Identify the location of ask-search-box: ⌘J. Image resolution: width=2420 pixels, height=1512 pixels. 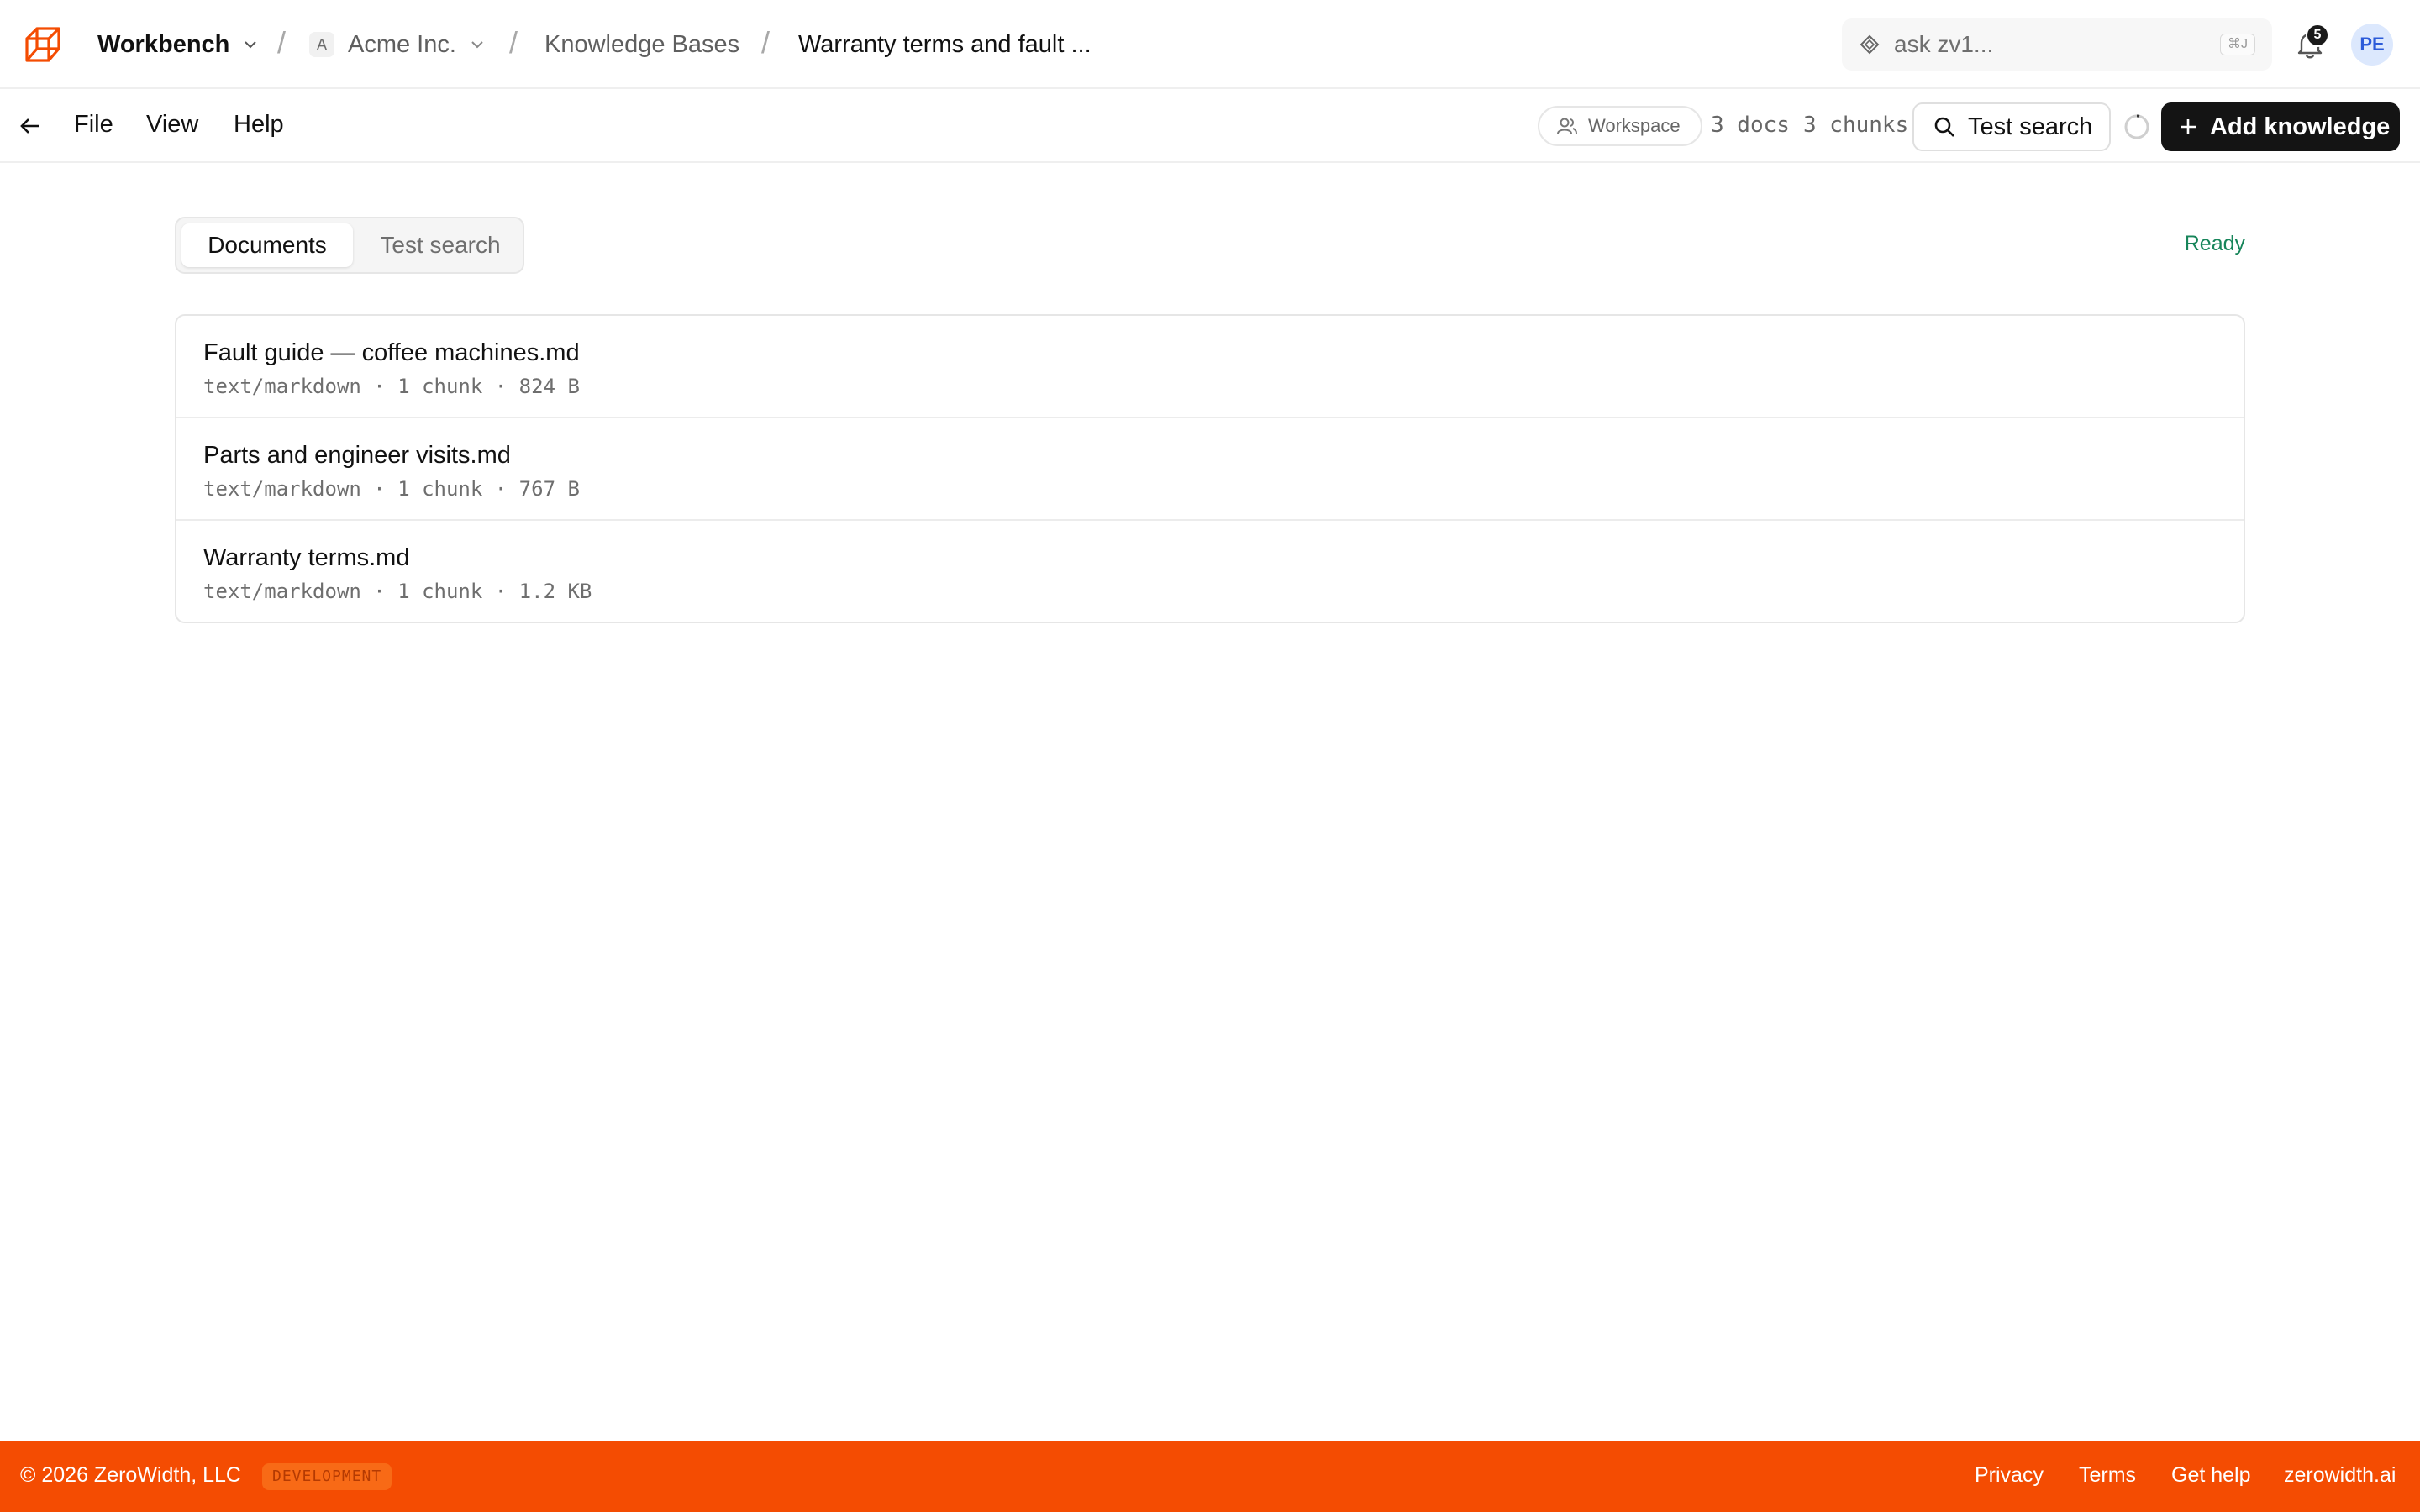
(2057, 44).